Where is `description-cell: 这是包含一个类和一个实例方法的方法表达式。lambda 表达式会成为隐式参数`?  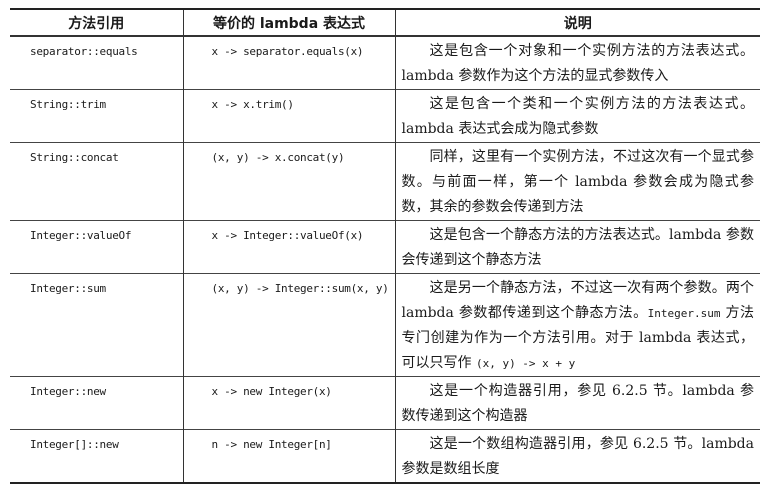 description-cell: 这是包含一个类和一个实例方法的方法表达式。lambda 表达式会成为隐式参数 is located at coordinates (577, 116).